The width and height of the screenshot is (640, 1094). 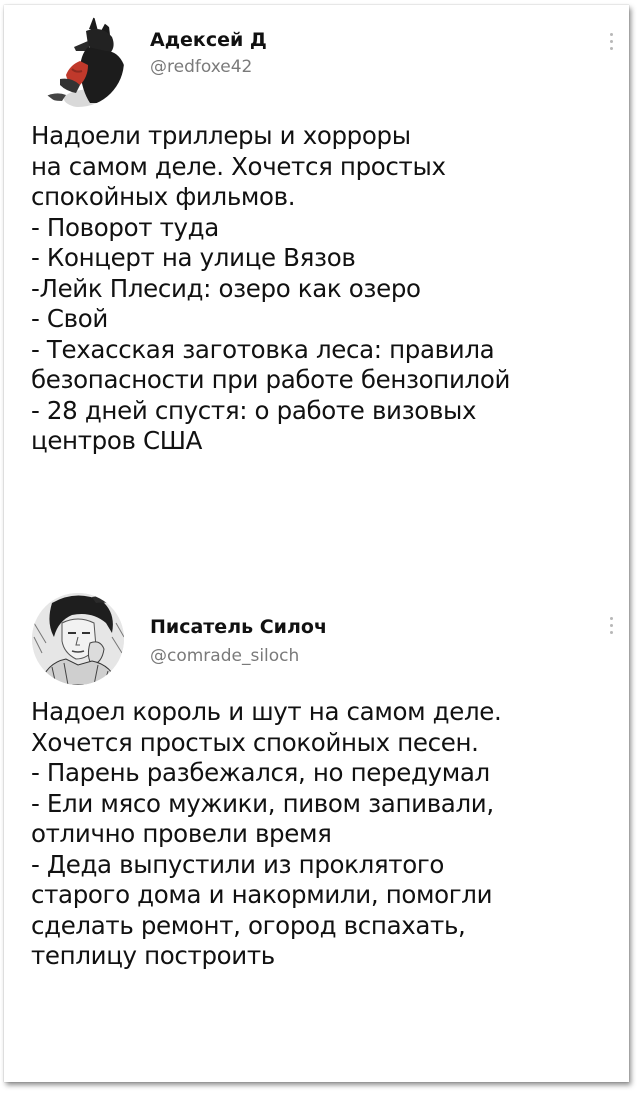 What do you see at coordinates (238, 627) in the screenshot?
I see `display-name: Писатель Силоч` at bounding box center [238, 627].